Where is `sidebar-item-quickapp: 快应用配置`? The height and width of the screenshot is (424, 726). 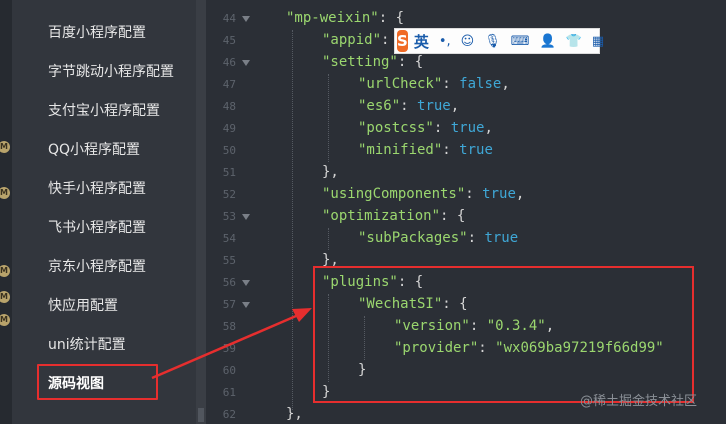 sidebar-item-quickapp: 快应用配置 is located at coordinates (83, 305).